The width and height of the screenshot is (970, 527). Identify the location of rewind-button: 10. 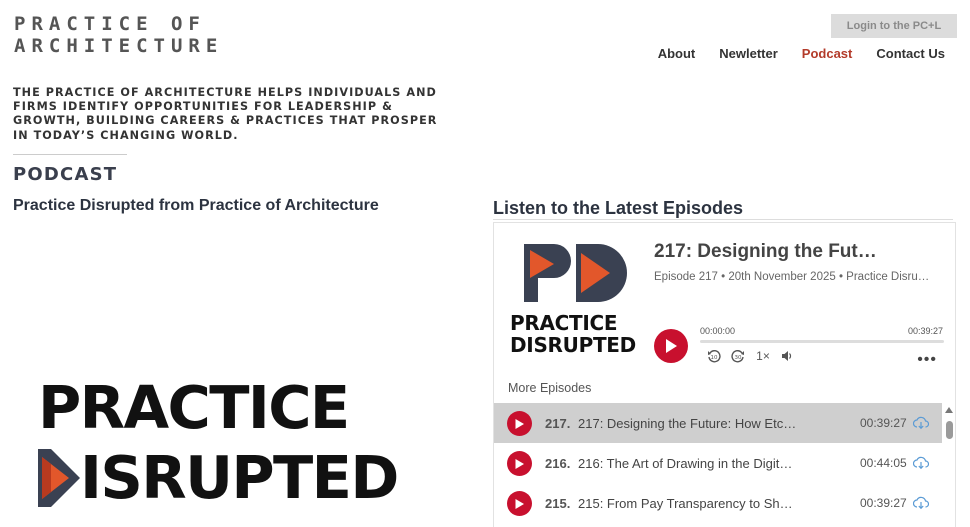
(714, 356).